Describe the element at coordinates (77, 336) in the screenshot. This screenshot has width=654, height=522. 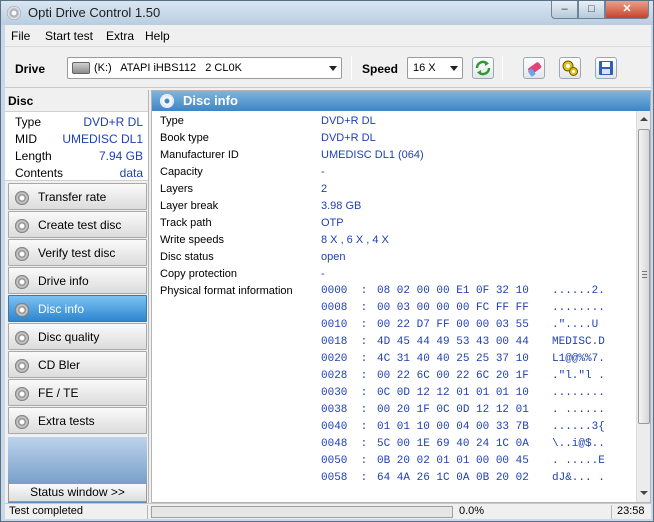
I see `nav-disc-quality: Disc quality` at that location.